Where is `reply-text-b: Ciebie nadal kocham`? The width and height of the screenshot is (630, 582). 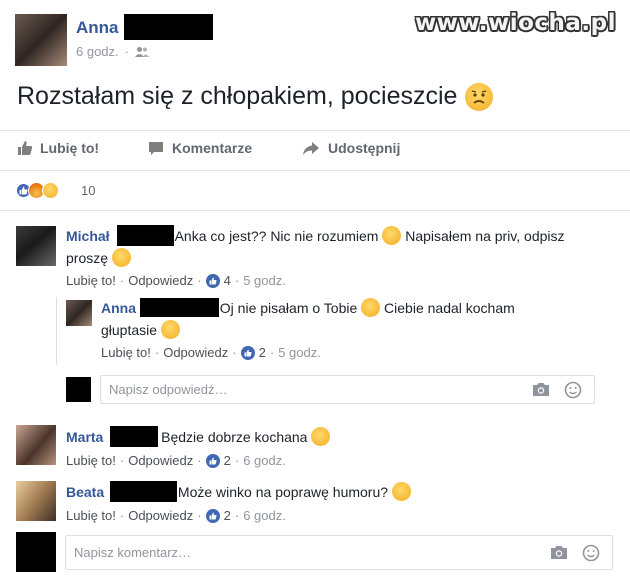
reply-text-b: Ciebie nadal kocham is located at coordinates (449, 308).